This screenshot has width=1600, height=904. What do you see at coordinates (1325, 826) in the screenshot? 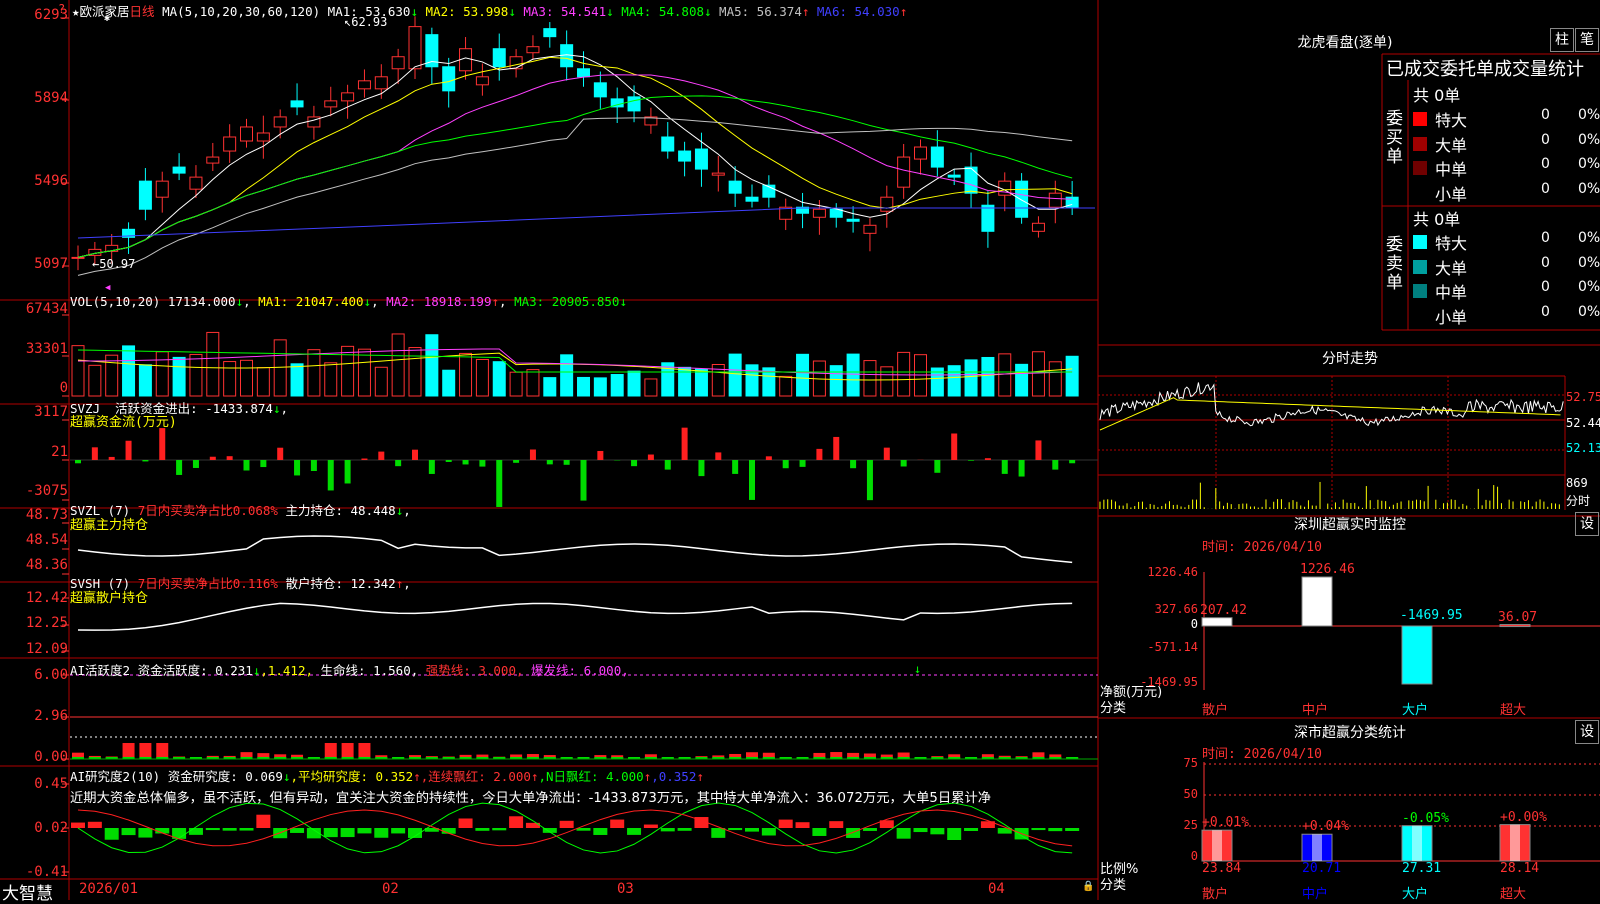
I see `classify-change-label: +0.04%` at bounding box center [1325, 826].